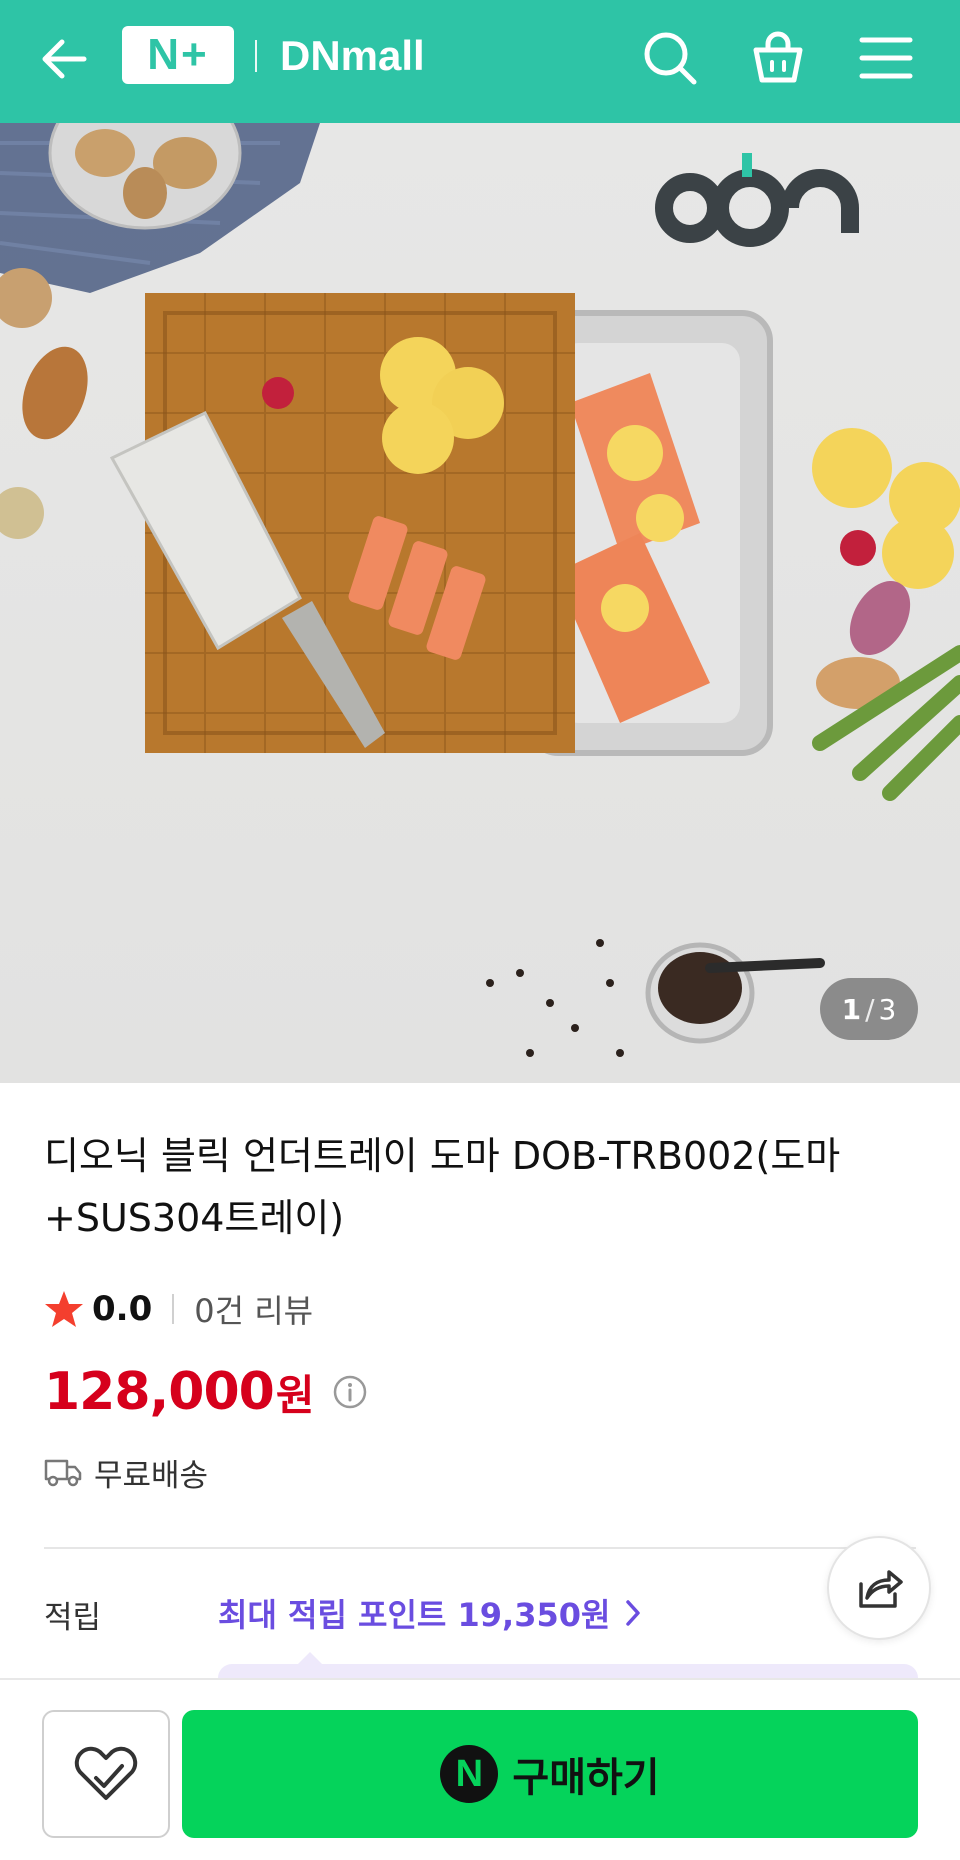  I want to click on header-divider, so click(256, 56).